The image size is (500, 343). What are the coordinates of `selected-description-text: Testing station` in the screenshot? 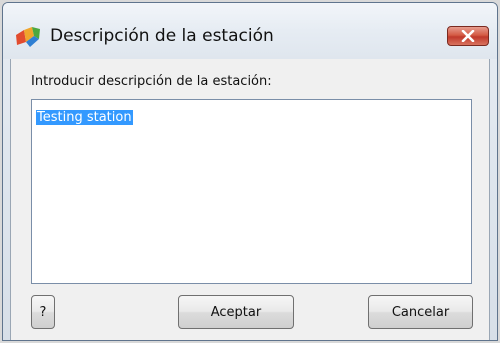 It's located at (84, 117).